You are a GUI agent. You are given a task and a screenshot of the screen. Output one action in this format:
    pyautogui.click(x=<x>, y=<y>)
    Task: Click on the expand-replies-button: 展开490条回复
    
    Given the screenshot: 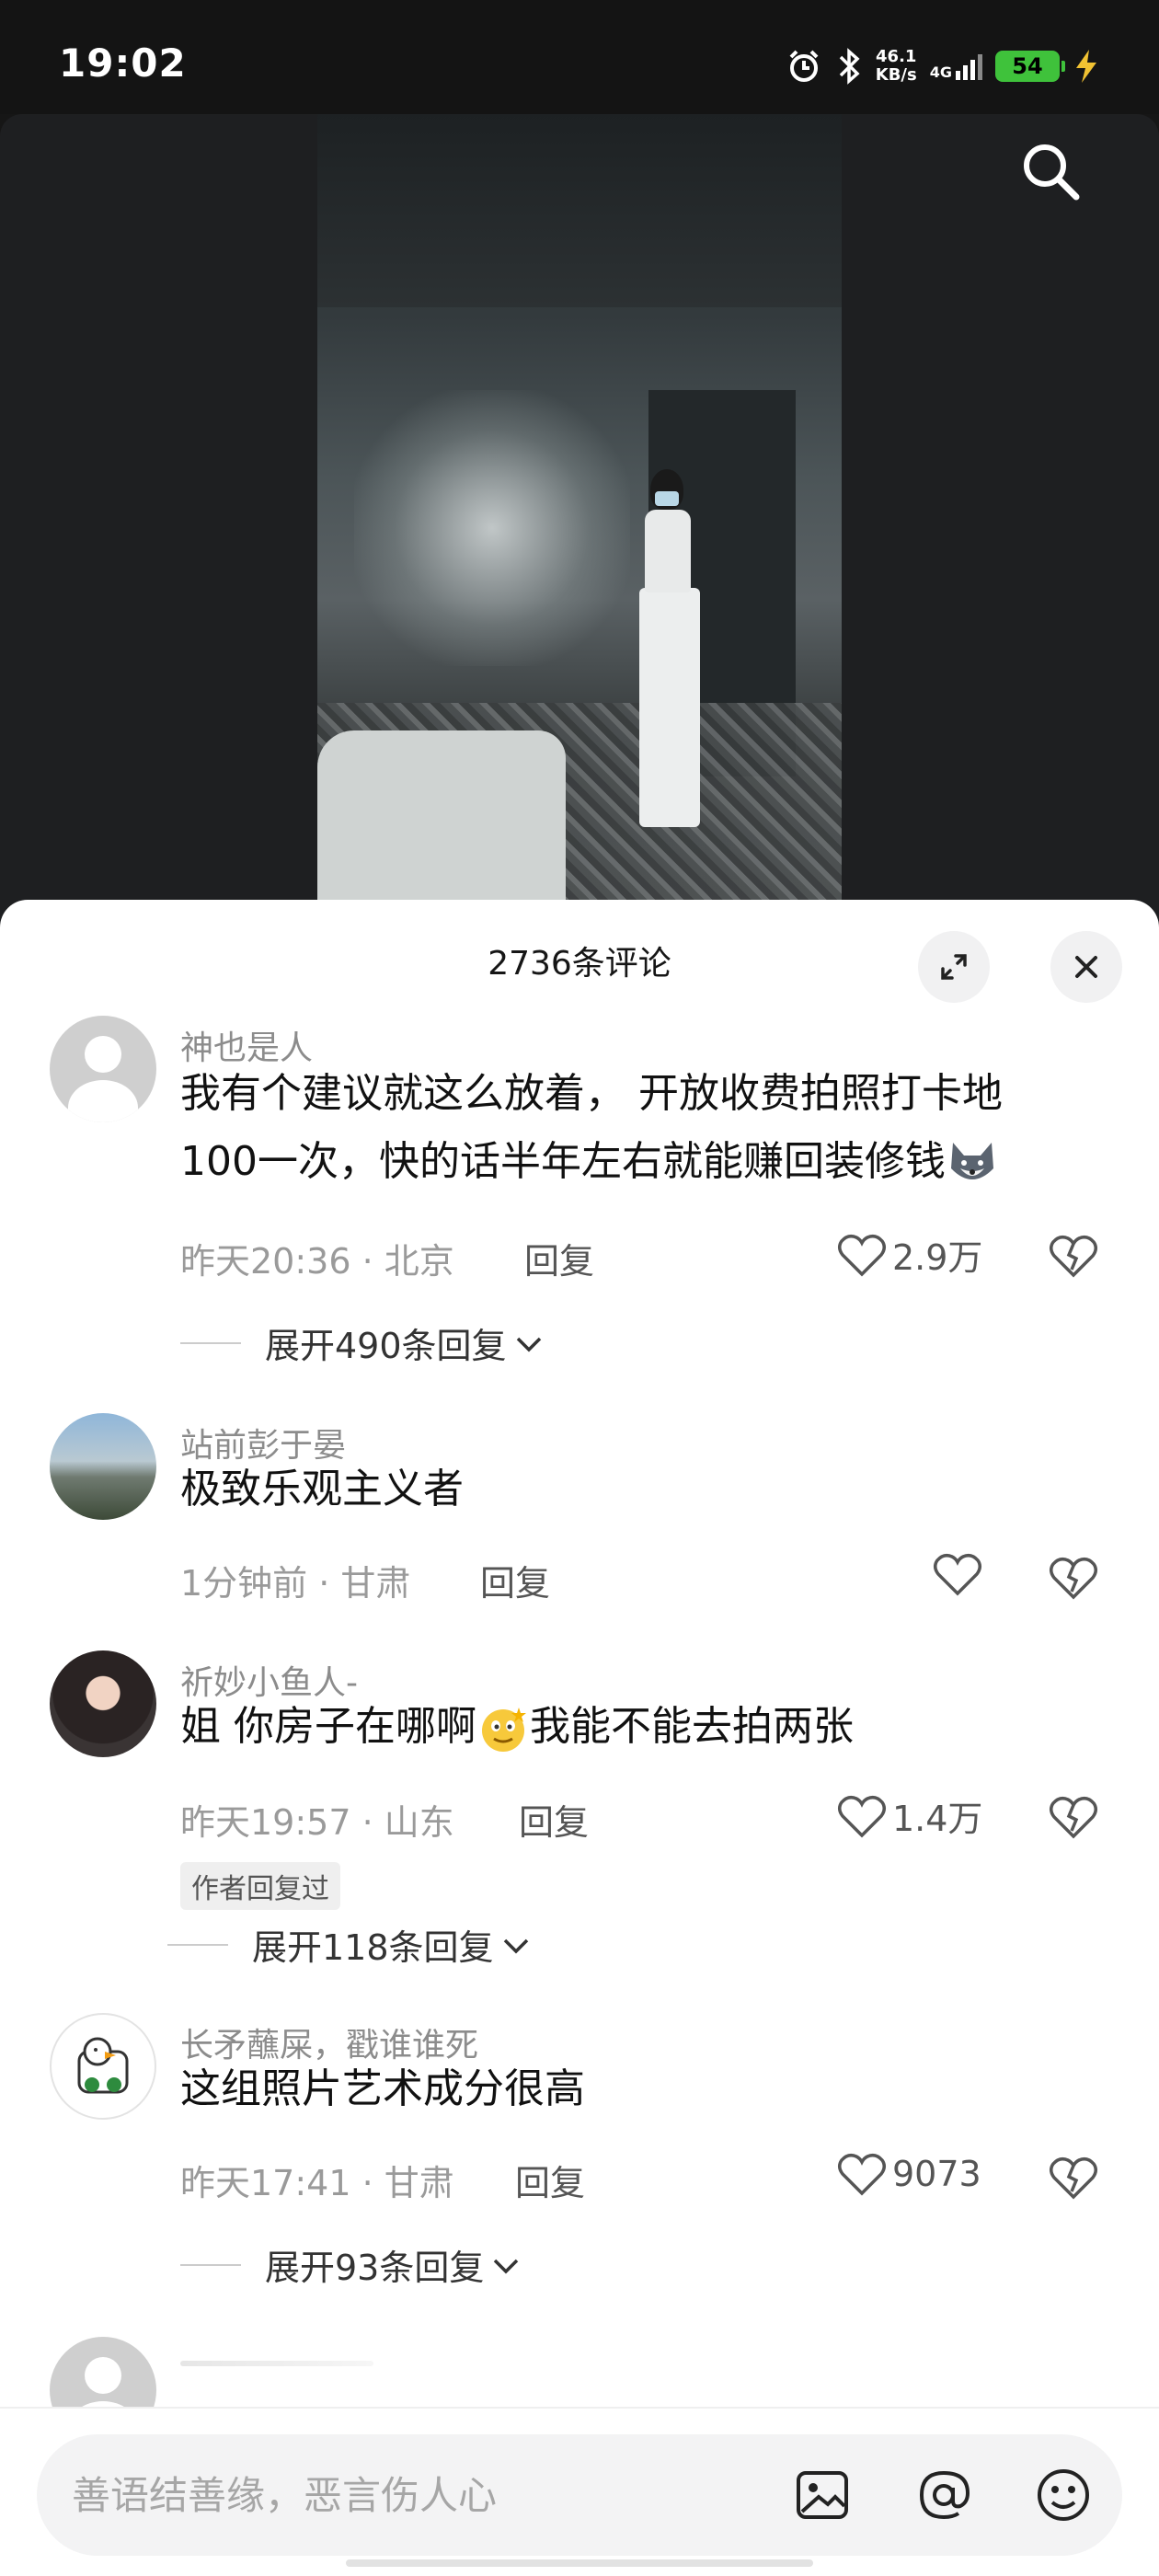 What is the action you would take?
    pyautogui.click(x=362, y=1342)
    